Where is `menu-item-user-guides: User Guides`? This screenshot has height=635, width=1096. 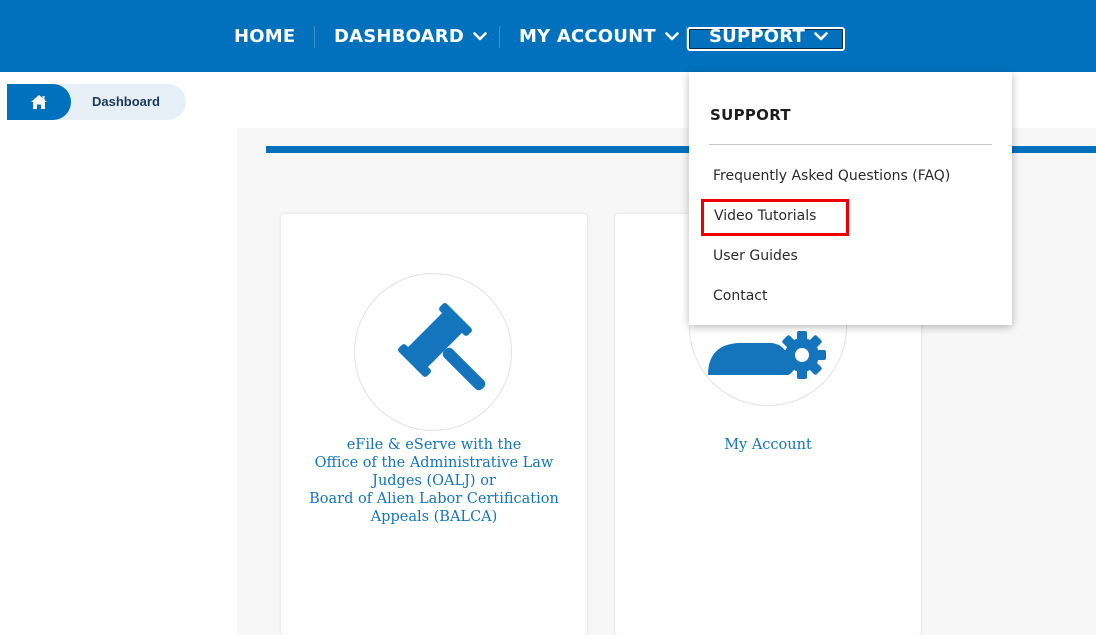 menu-item-user-guides: User Guides is located at coordinates (755, 256).